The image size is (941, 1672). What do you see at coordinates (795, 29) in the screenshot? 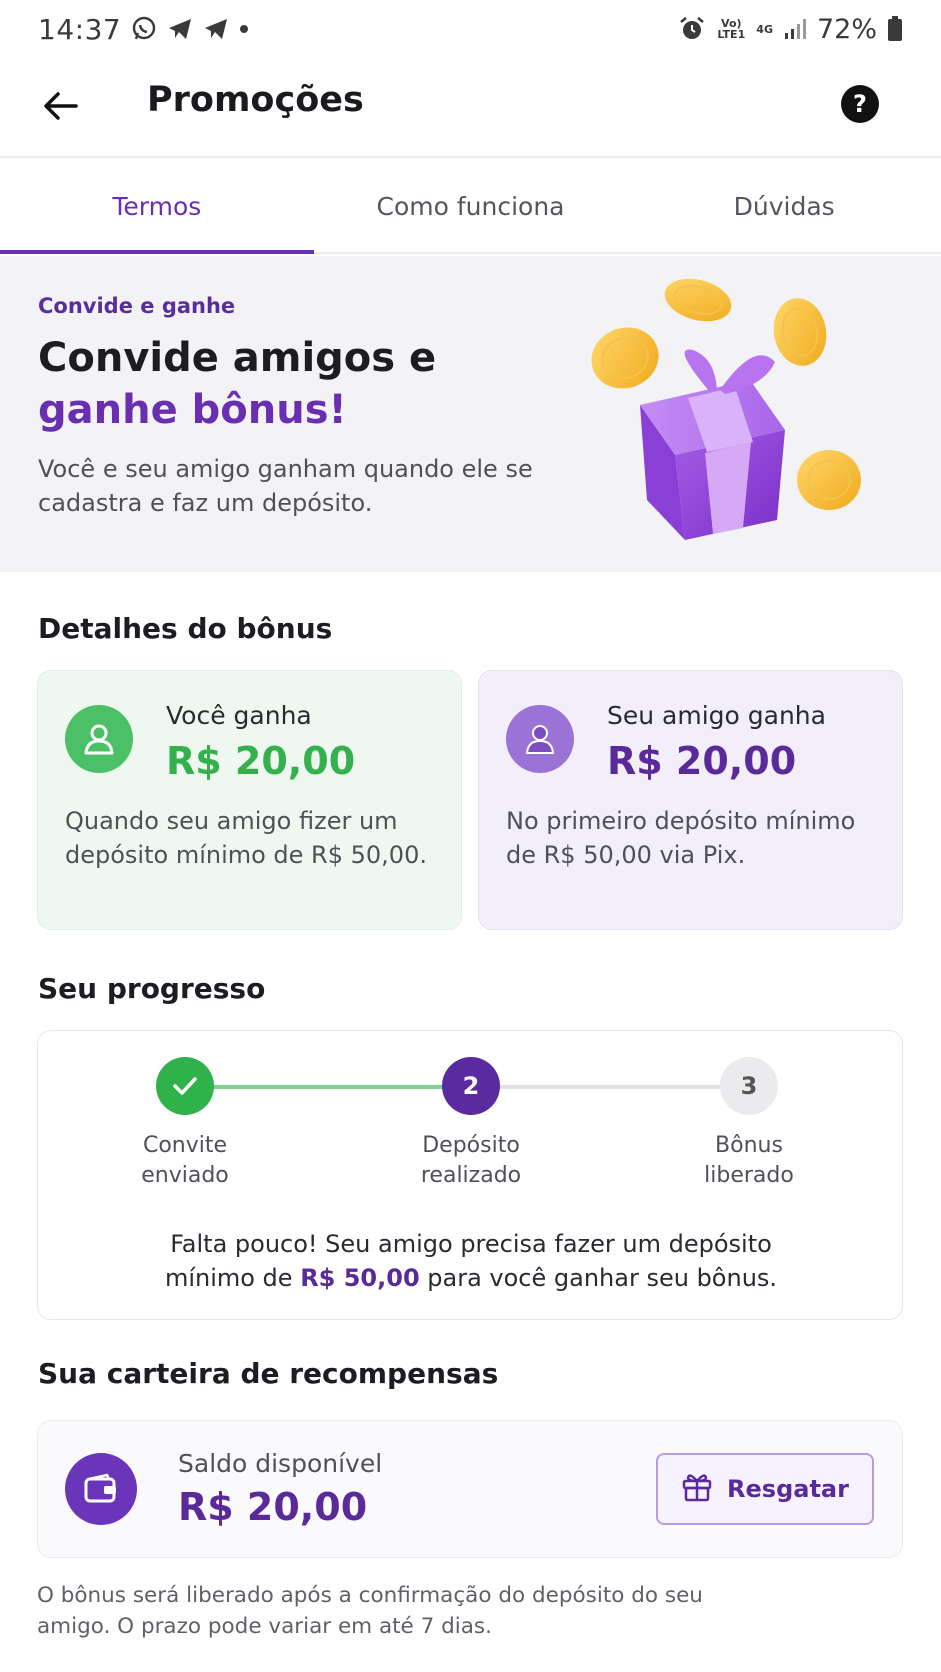
I see `signal-icon` at bounding box center [795, 29].